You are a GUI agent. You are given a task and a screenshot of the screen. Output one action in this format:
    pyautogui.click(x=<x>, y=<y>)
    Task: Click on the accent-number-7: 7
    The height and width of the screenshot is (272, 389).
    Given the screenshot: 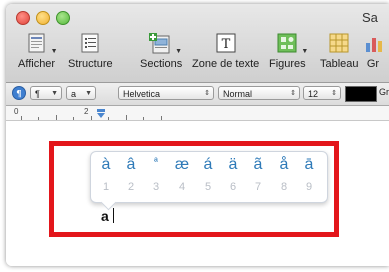 What is the action you would take?
    pyautogui.click(x=258, y=187)
    